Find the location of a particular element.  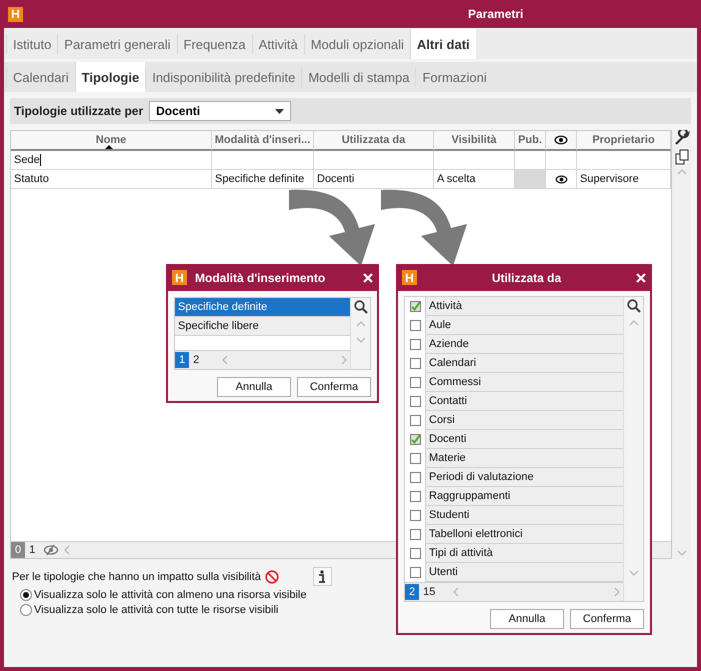

list-item: Specifiche libere is located at coordinates (262, 326).